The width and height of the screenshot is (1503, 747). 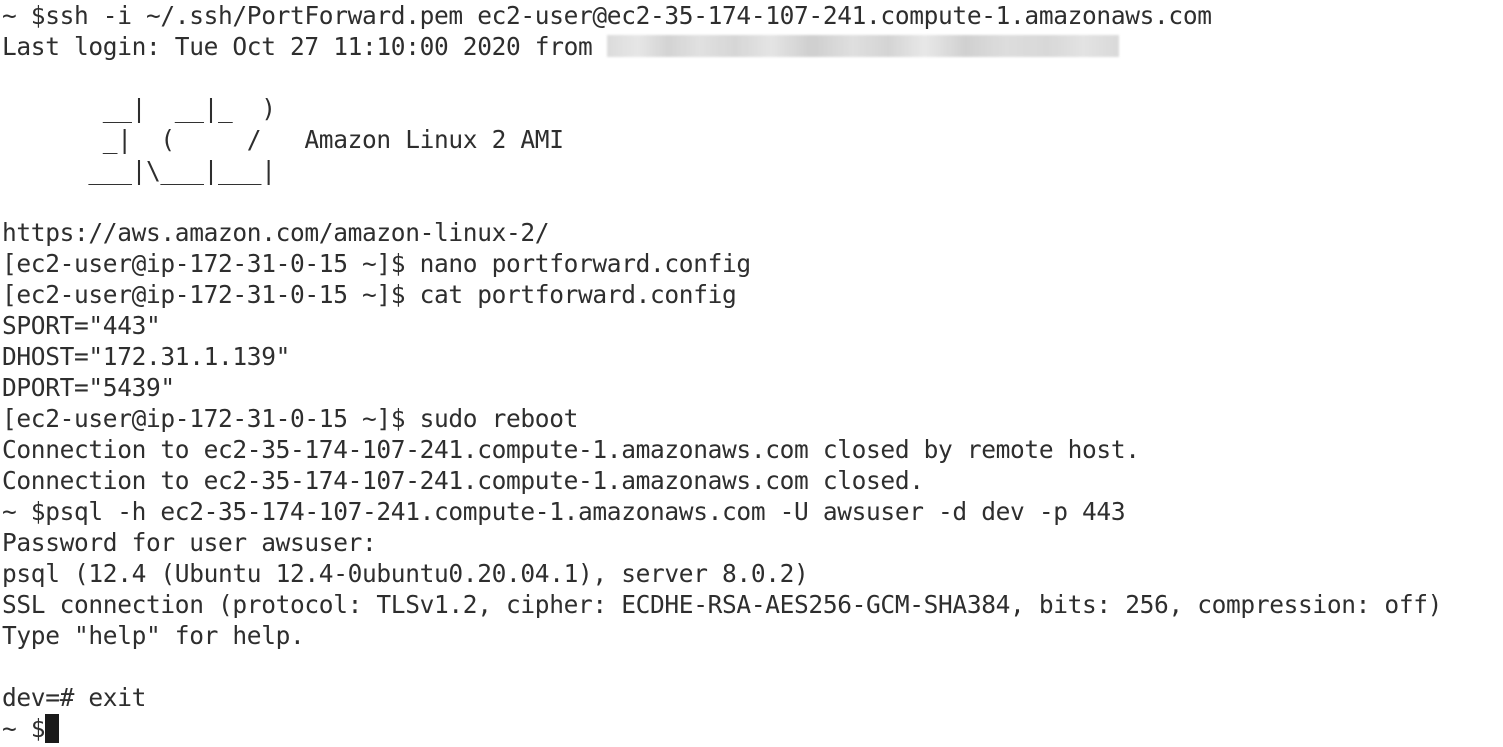 What do you see at coordinates (52, 728) in the screenshot?
I see `text-cursor` at bounding box center [52, 728].